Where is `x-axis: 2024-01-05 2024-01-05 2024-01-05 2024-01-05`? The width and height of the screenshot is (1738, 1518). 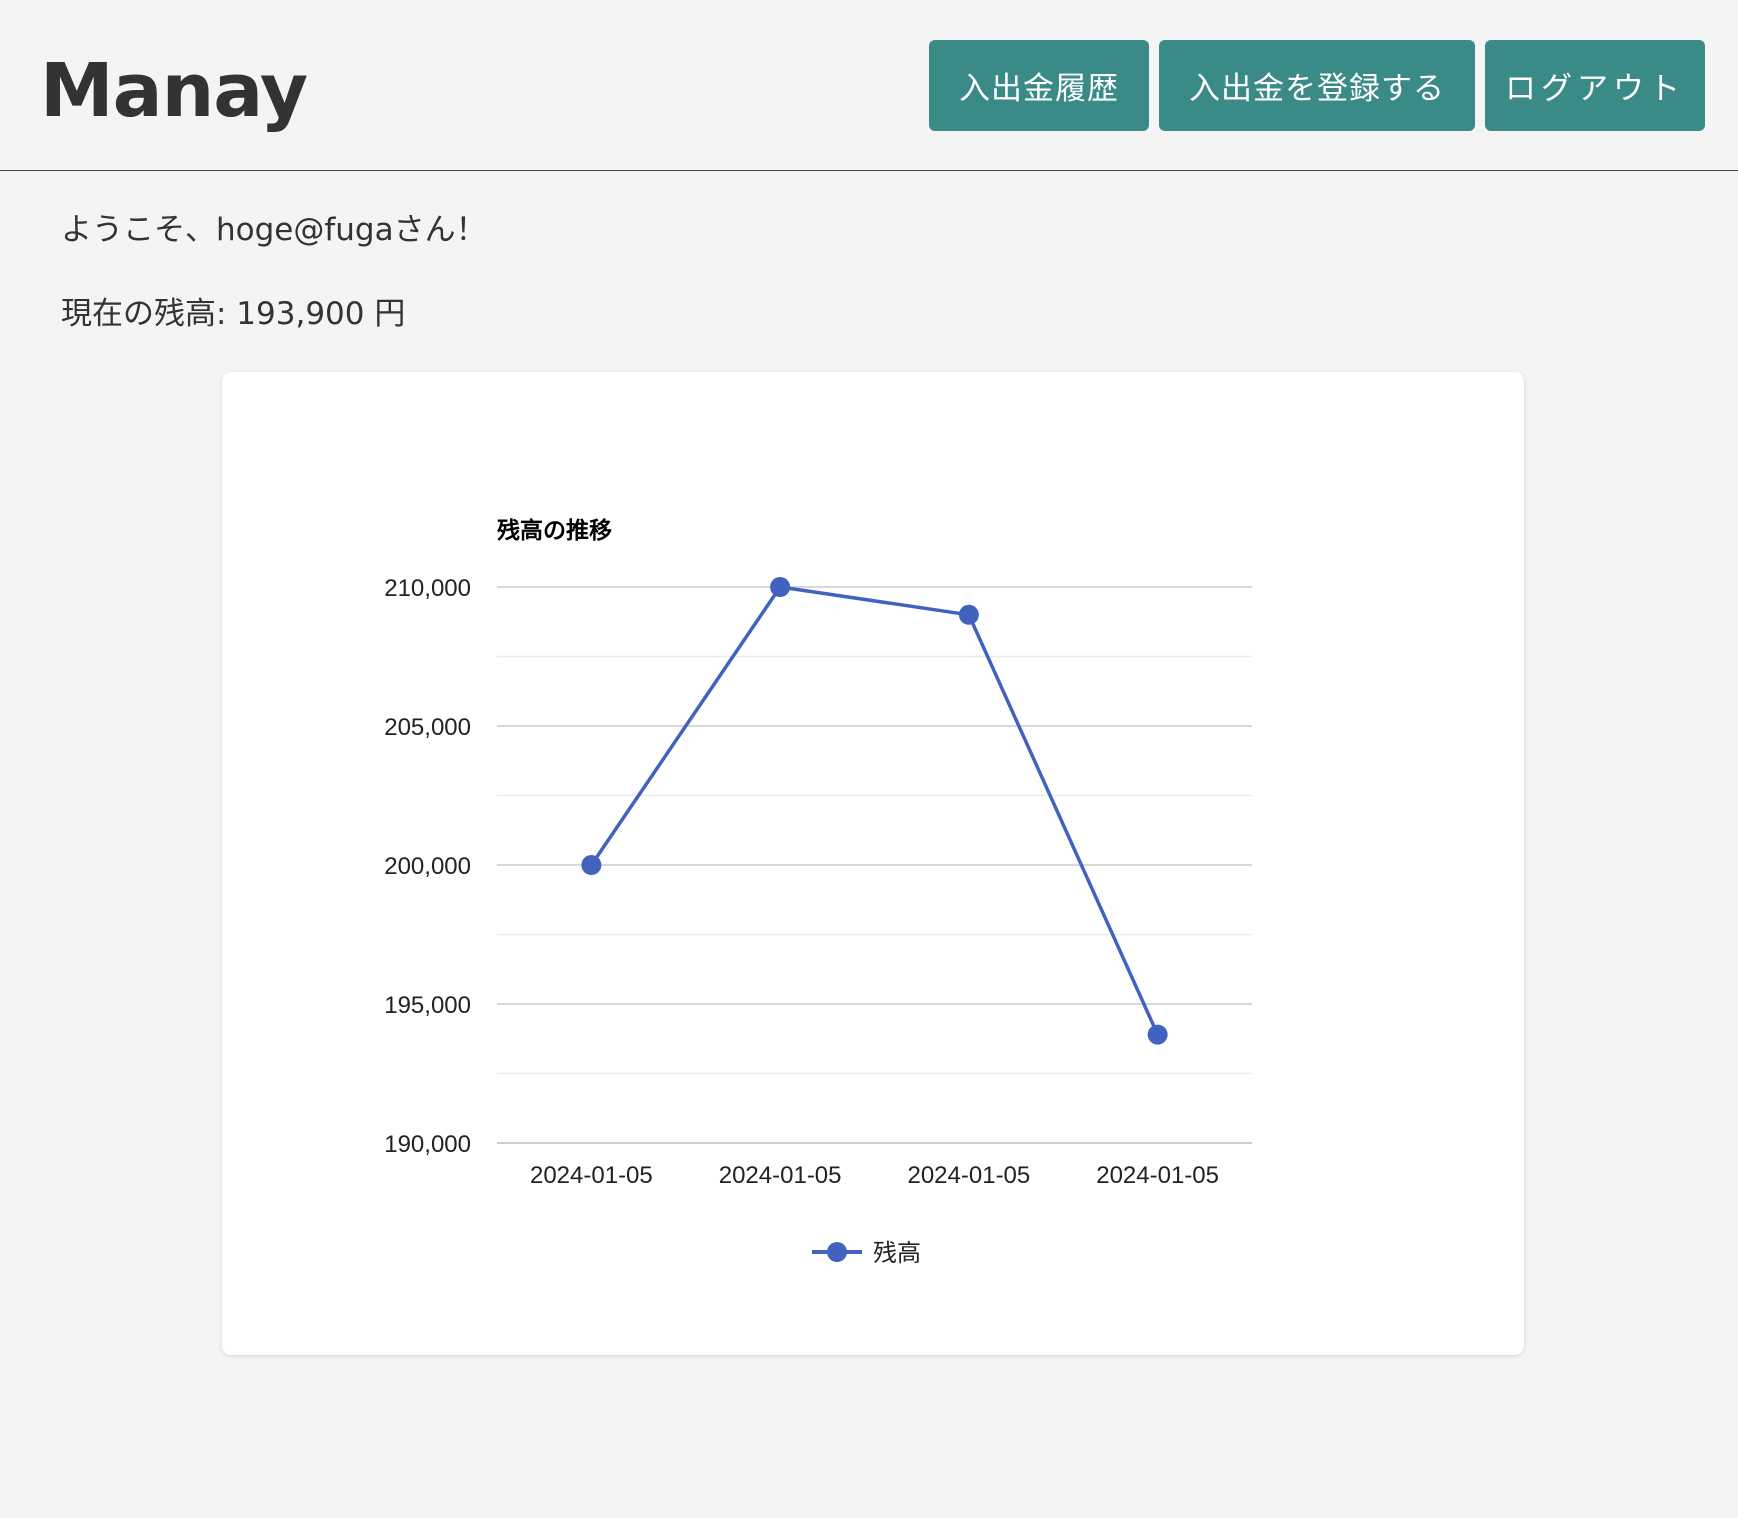 x-axis: 2024-01-05 2024-01-05 2024-01-05 2024-01-05 is located at coordinates (874, 1175).